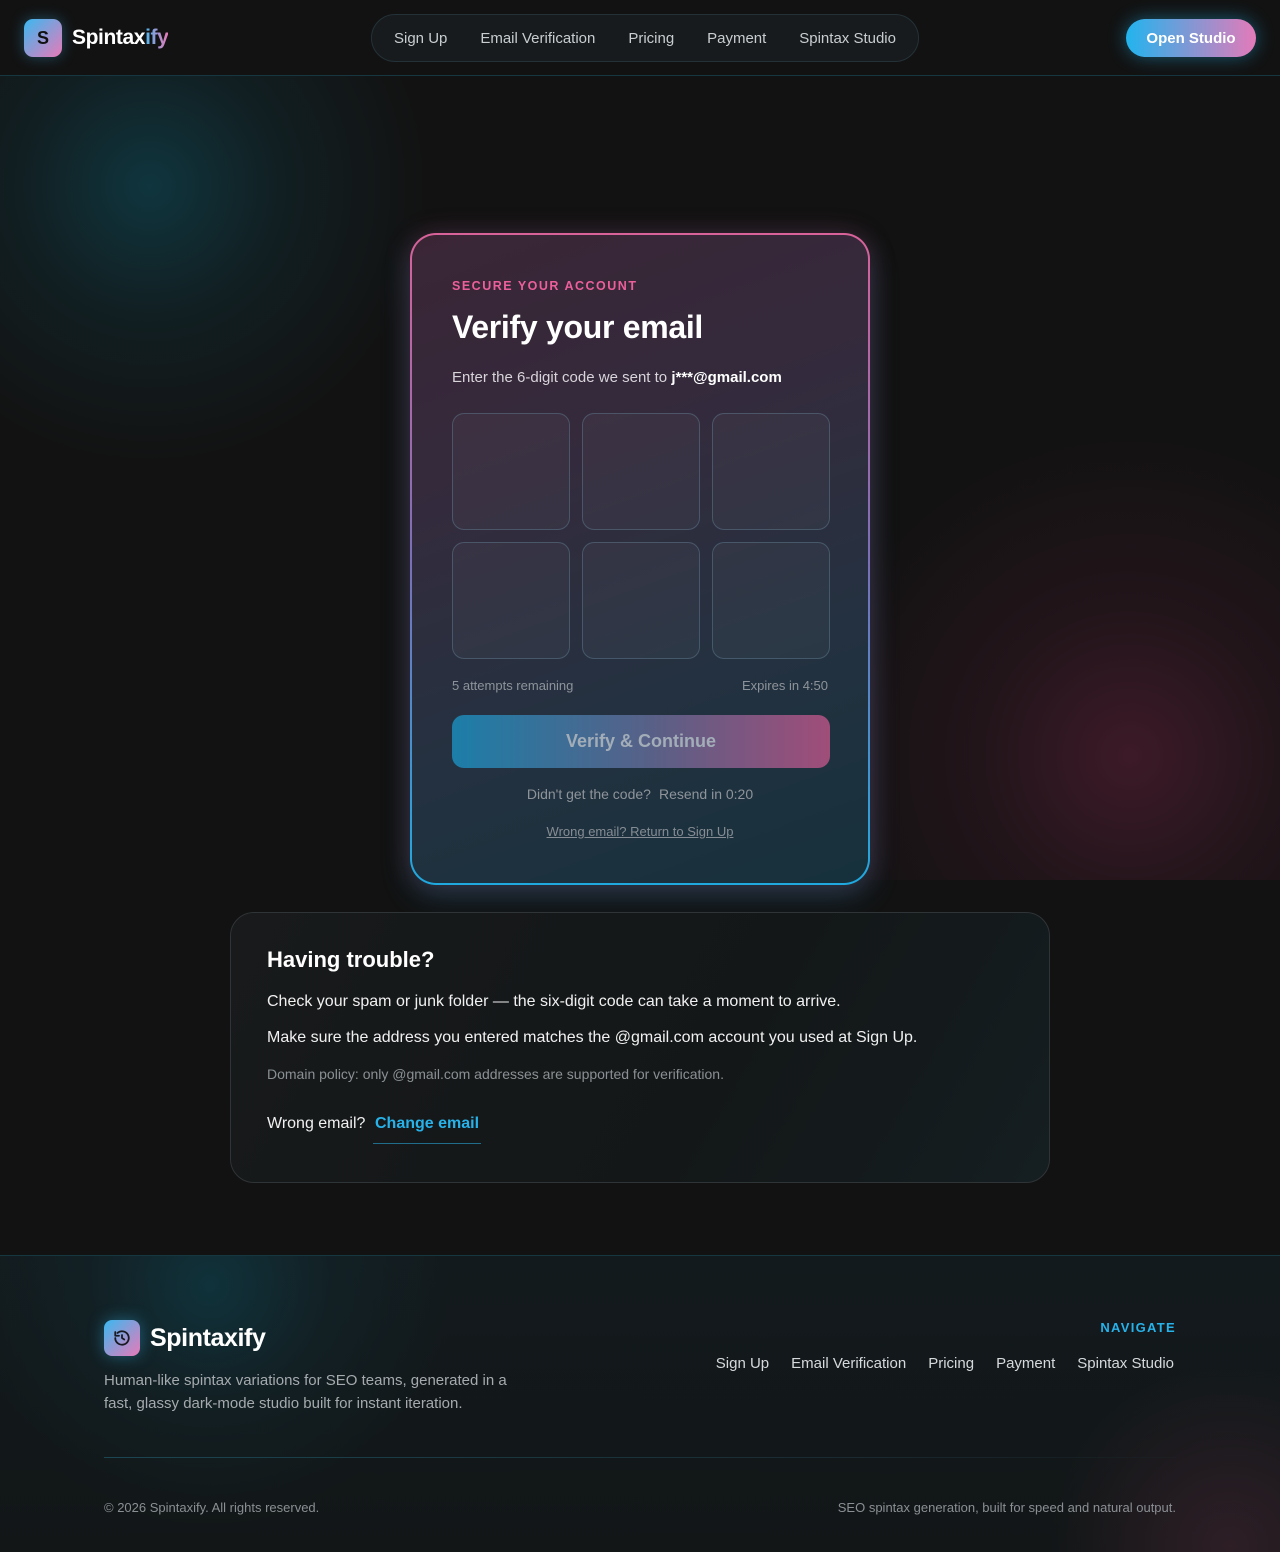 The image size is (1280, 1552). What do you see at coordinates (545, 286) in the screenshot?
I see `eyebrow-label: SECURE YOUR ACCOUNT` at bounding box center [545, 286].